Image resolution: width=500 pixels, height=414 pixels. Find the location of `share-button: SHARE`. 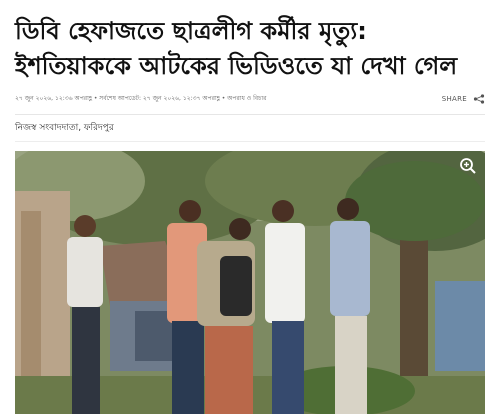

share-button: SHARE is located at coordinates (454, 99).